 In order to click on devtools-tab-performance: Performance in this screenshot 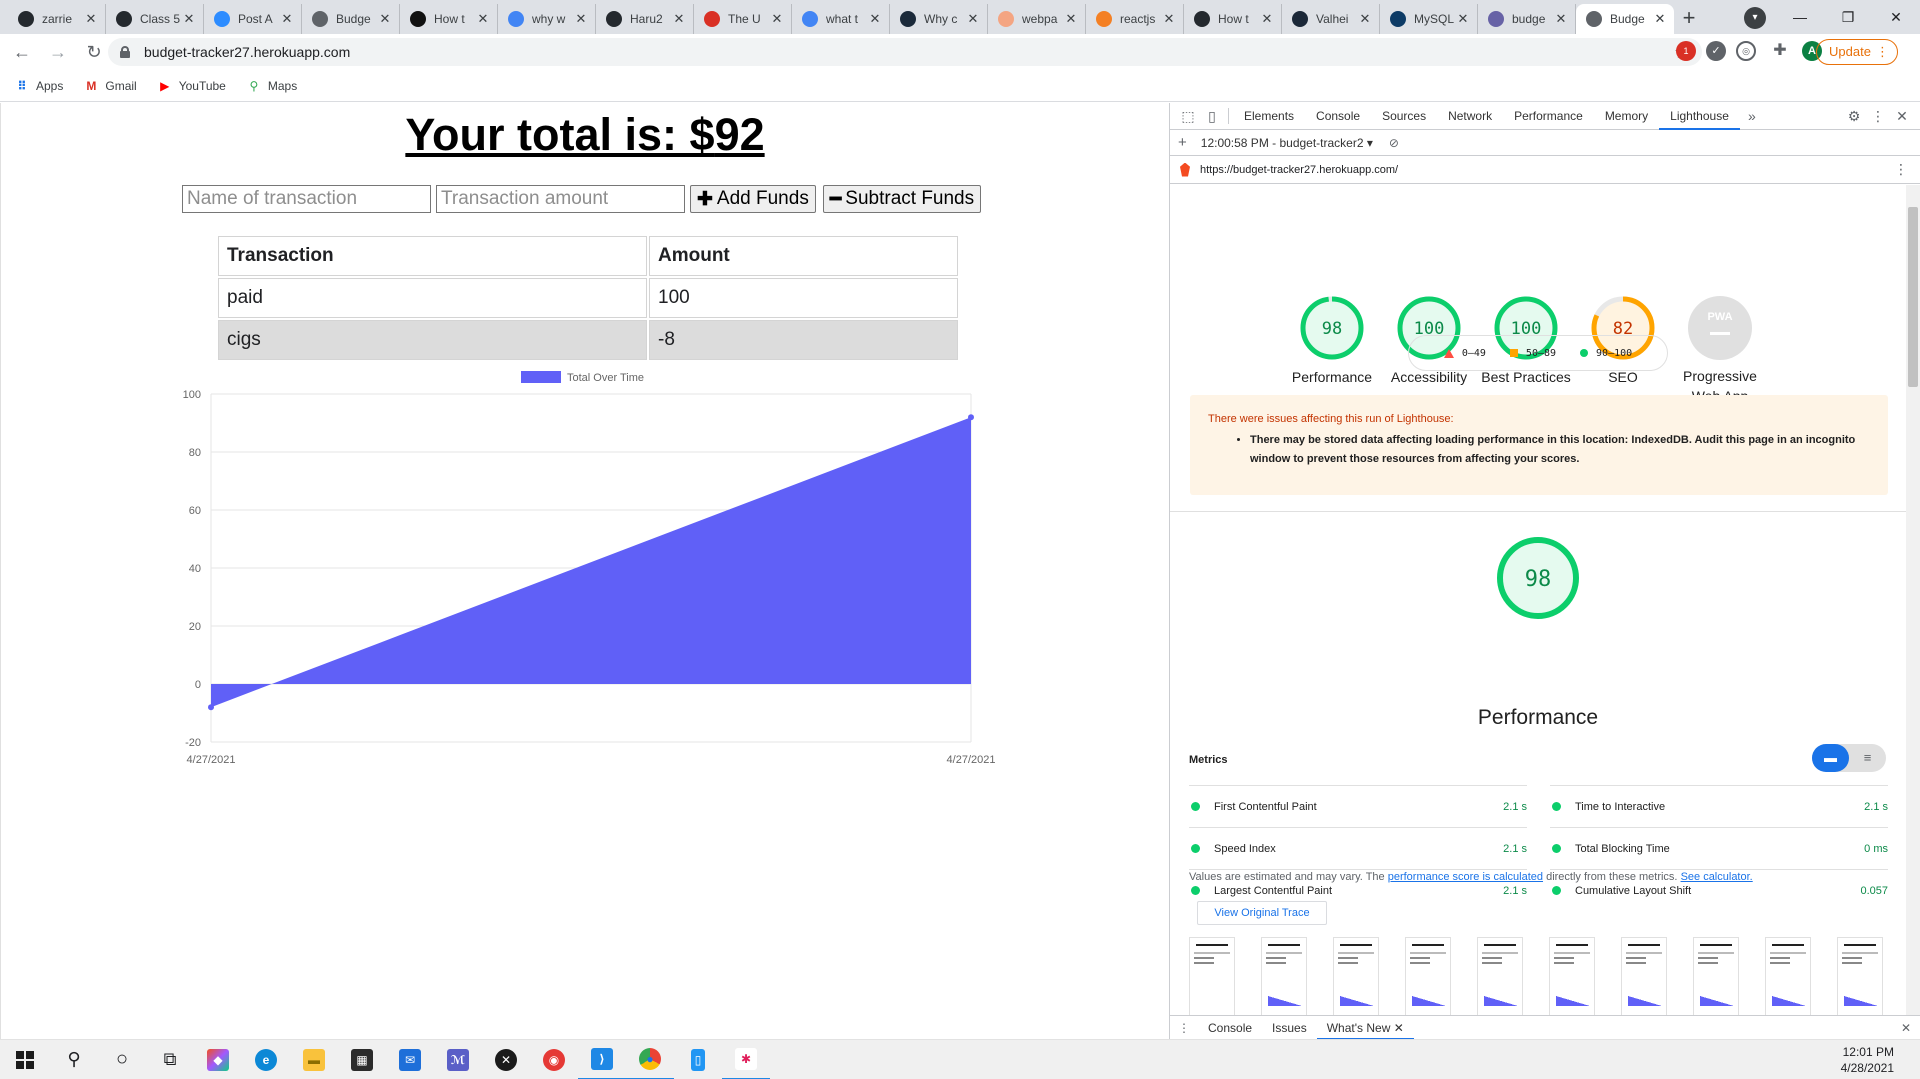, I will do `click(1548, 116)`.